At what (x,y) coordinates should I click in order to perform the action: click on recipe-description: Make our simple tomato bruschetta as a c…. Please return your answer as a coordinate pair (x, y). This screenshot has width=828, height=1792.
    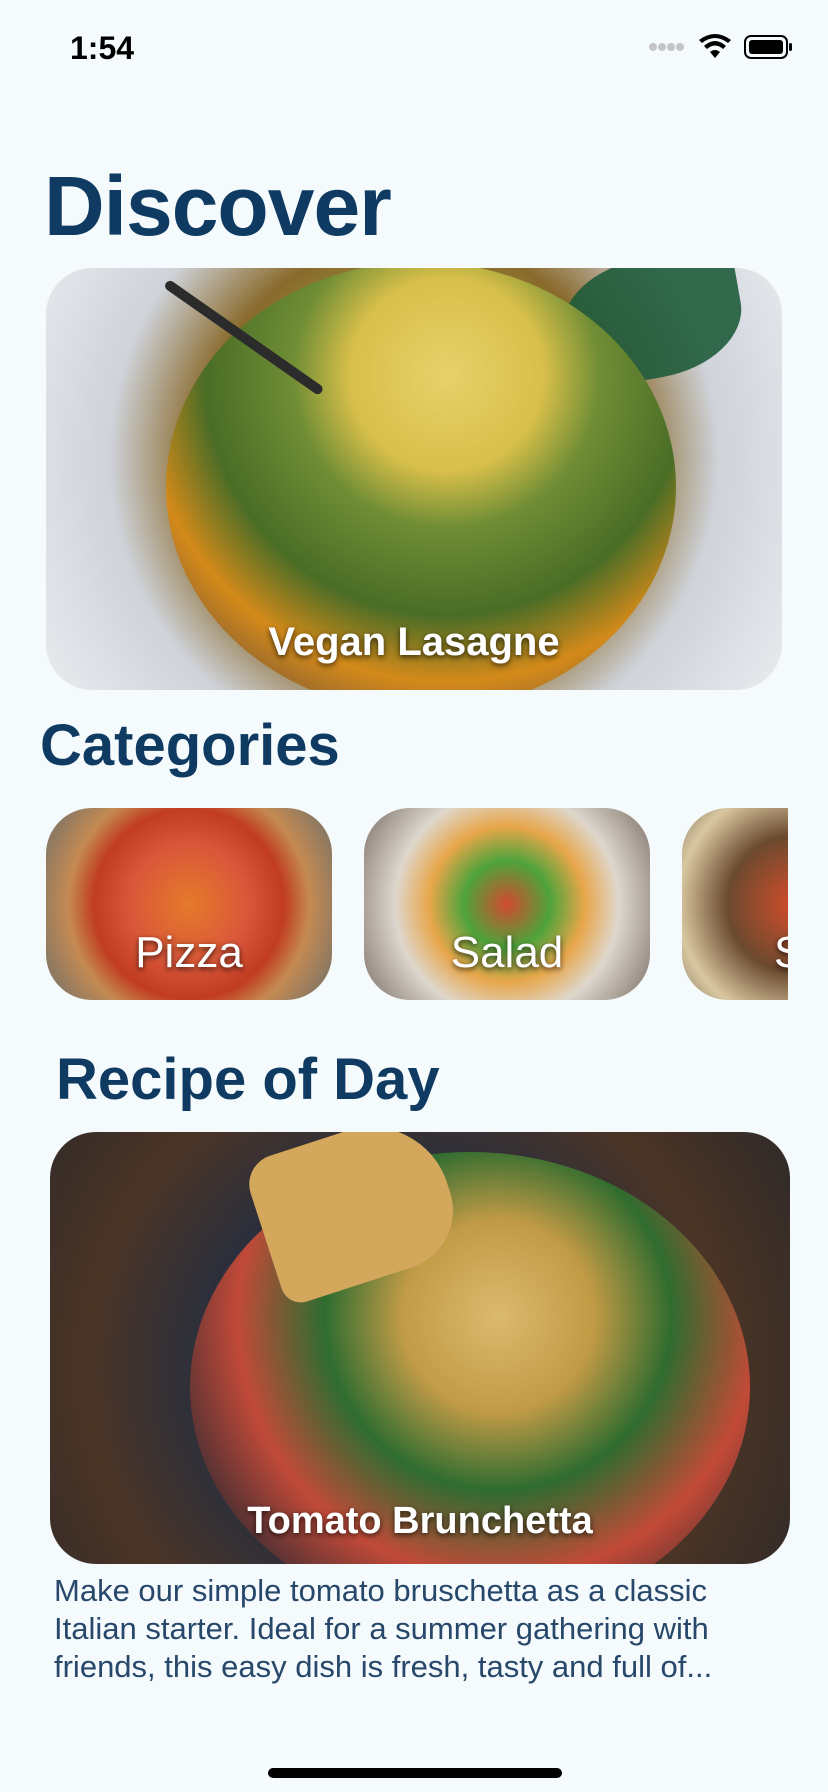
    Looking at the image, I should click on (383, 1628).